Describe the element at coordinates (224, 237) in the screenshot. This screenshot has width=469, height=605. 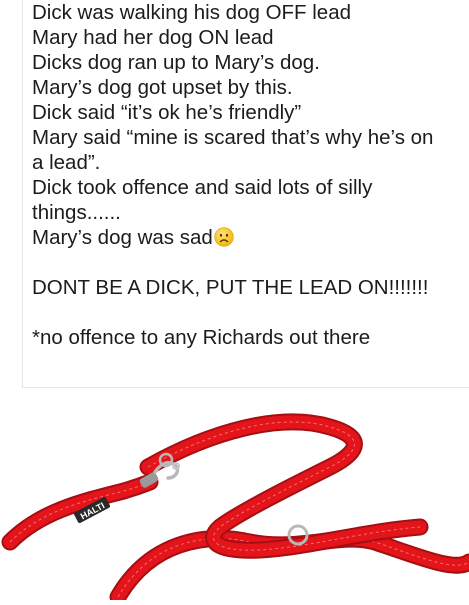
I see `sad-face-emoji-icon` at that location.